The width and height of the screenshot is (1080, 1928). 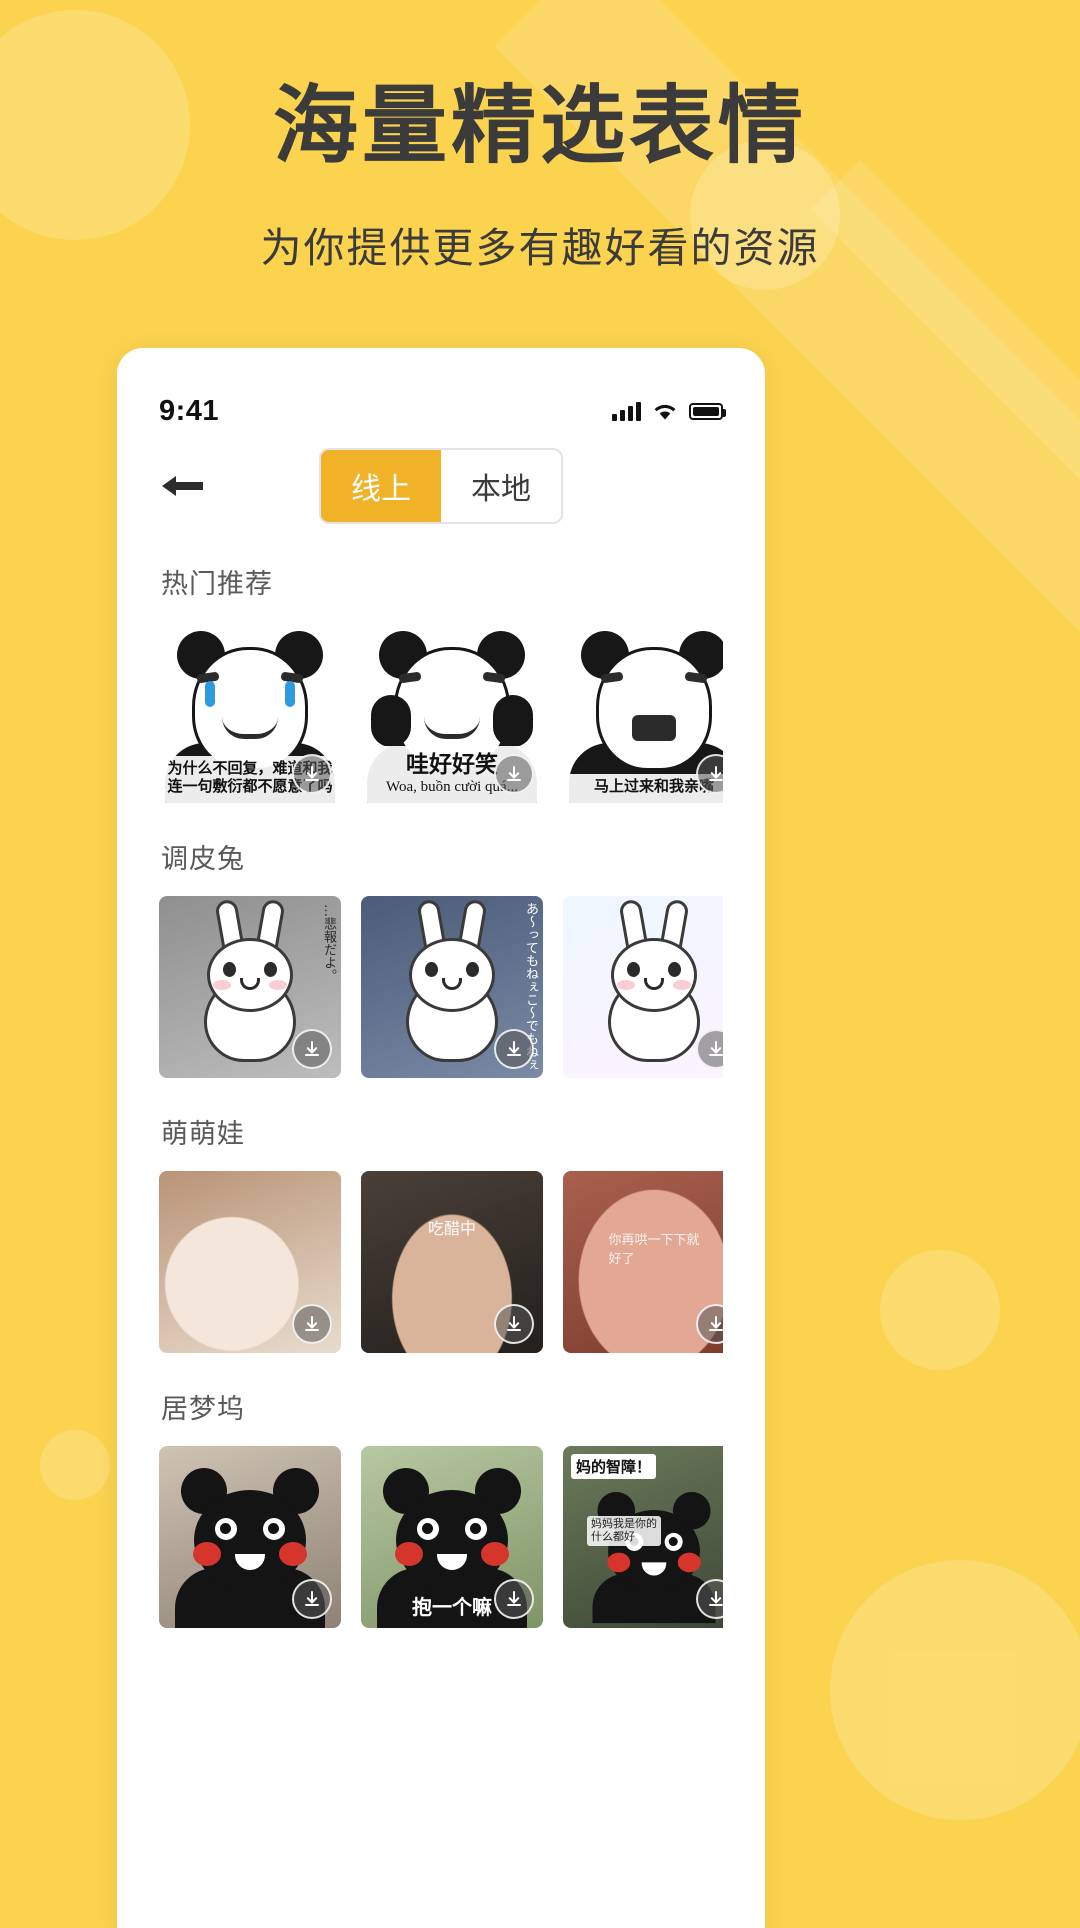 I want to click on sticker-item: 马上过来和我亲嘴, so click(x=643, y=712).